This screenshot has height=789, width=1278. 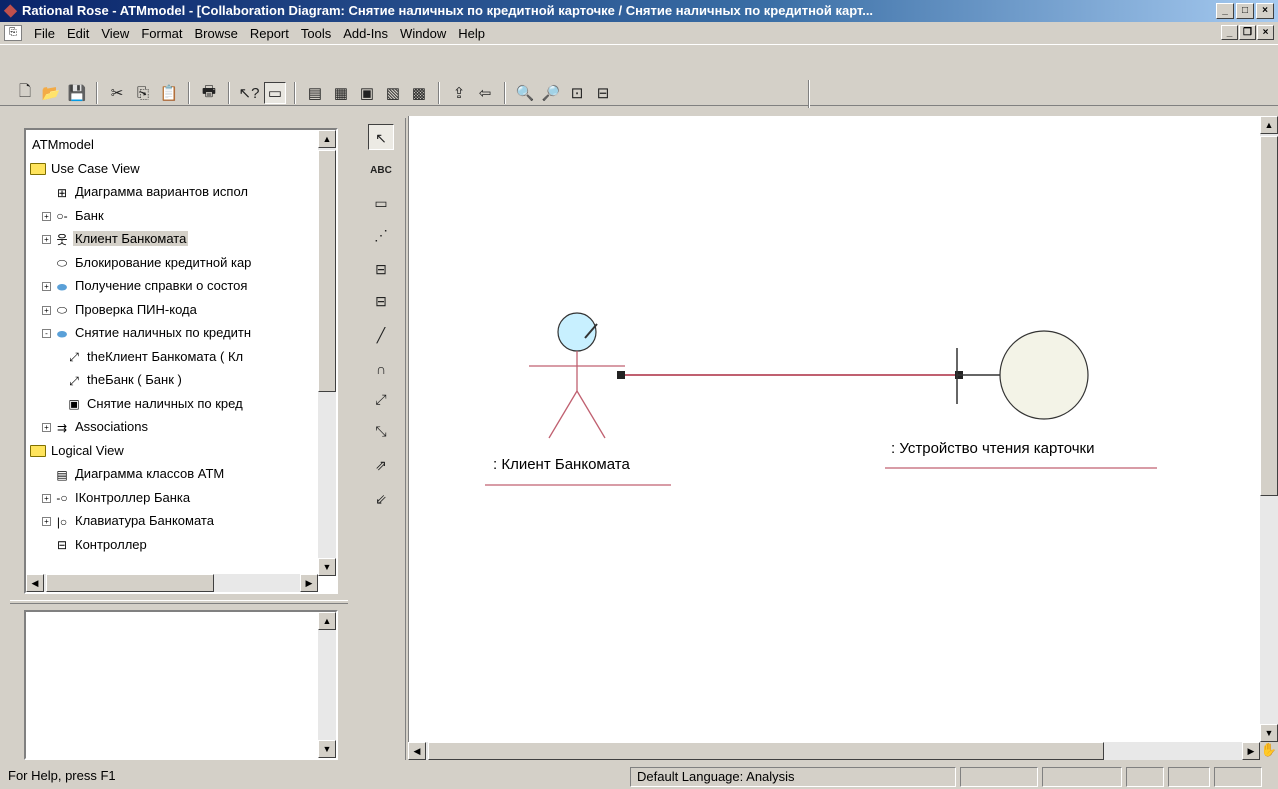 What do you see at coordinates (423, 33) in the screenshot?
I see `menu-window: Window` at bounding box center [423, 33].